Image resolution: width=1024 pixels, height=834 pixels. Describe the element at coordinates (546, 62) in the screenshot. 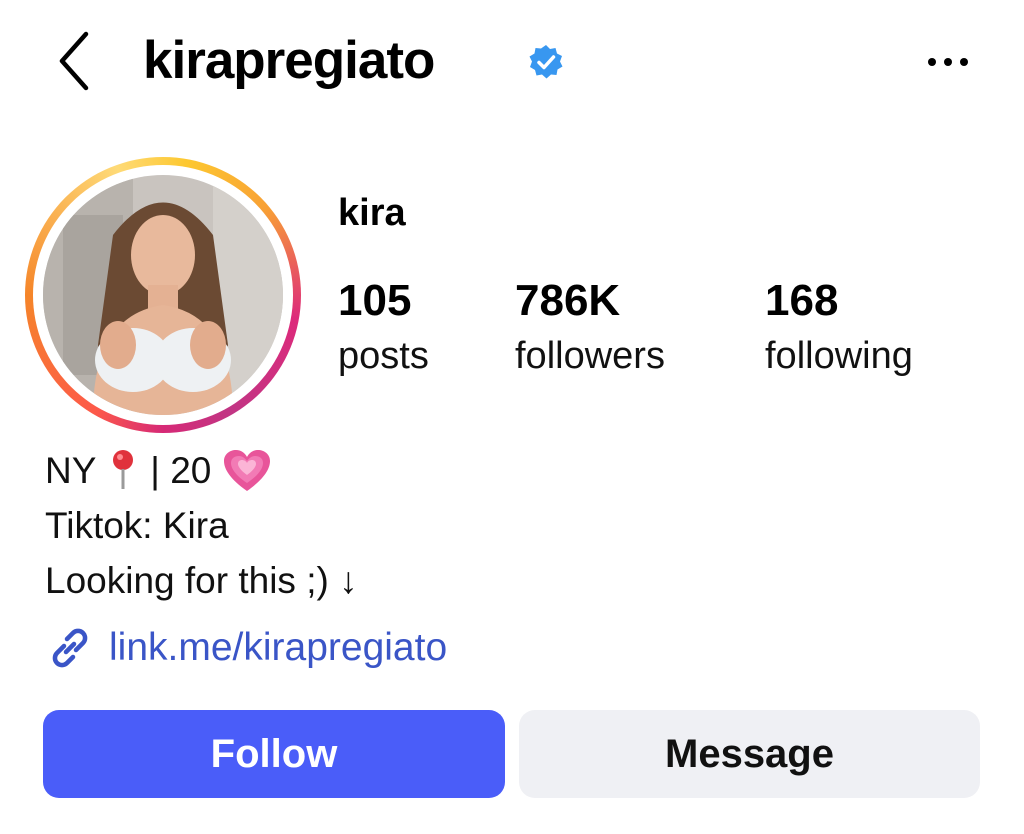

I see `verified-badge-icon` at that location.